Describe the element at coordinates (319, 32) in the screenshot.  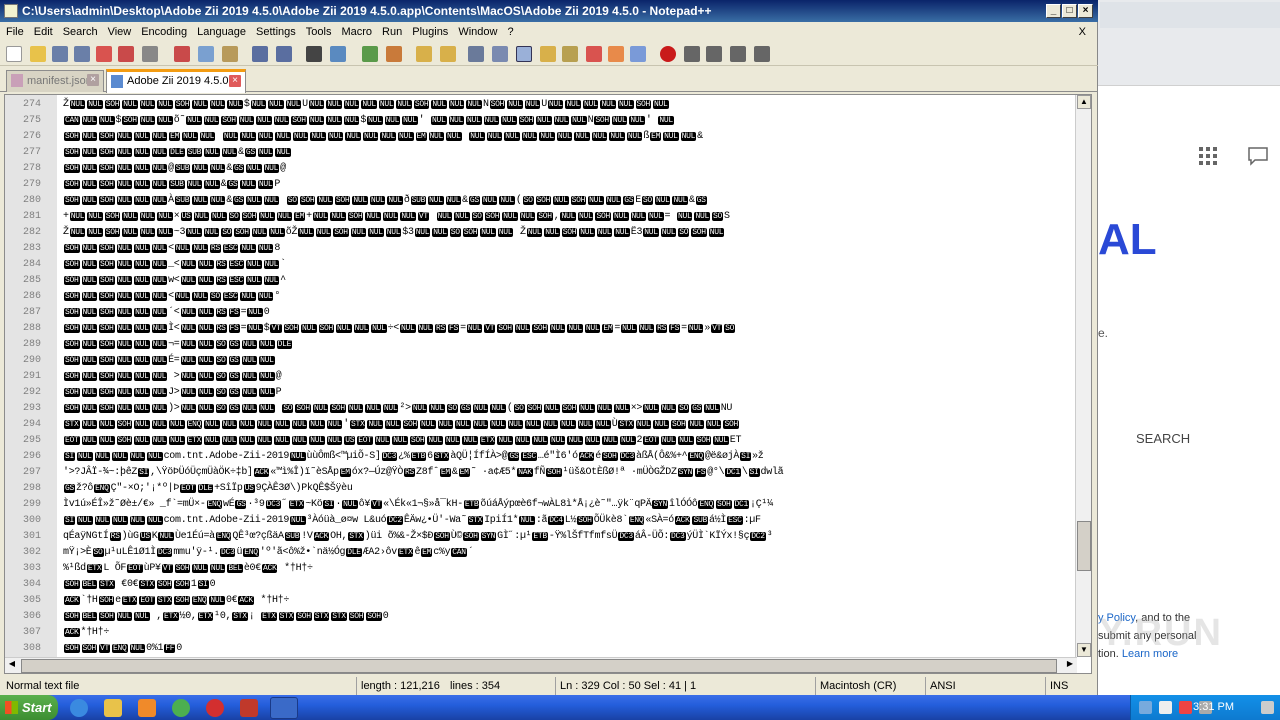
I see `menu-tools: Tools` at that location.